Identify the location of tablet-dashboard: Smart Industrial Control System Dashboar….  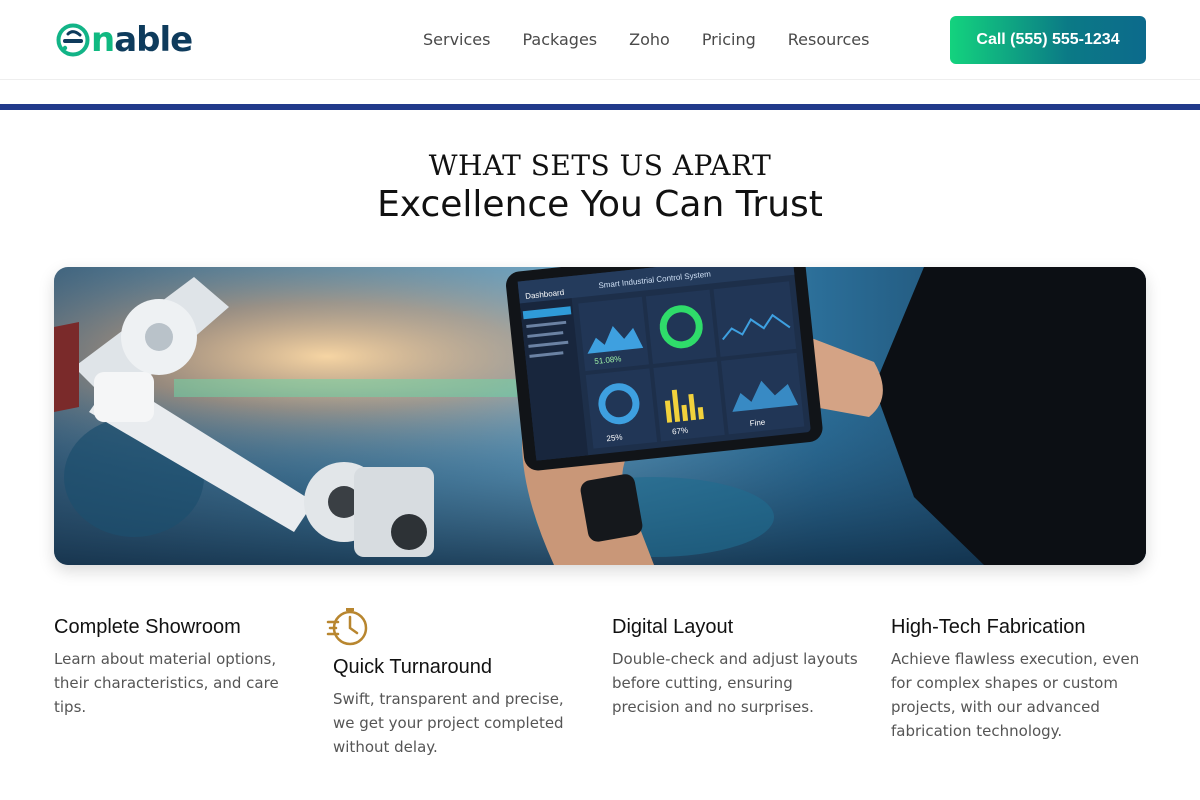
(664, 369).